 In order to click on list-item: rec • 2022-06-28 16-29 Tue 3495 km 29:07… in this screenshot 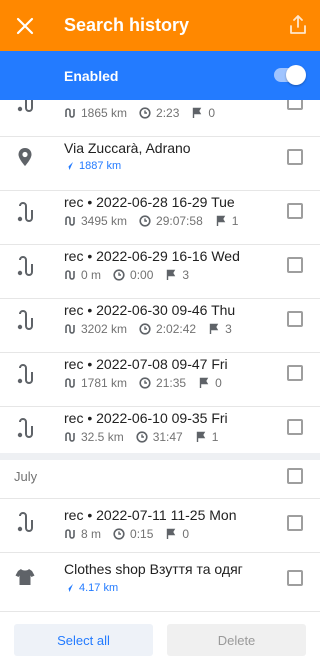, I will do `click(160, 217)`.